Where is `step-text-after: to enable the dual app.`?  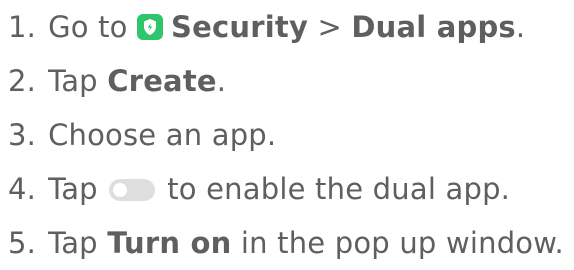
step-text-after: to enable the dual app. is located at coordinates (339, 189).